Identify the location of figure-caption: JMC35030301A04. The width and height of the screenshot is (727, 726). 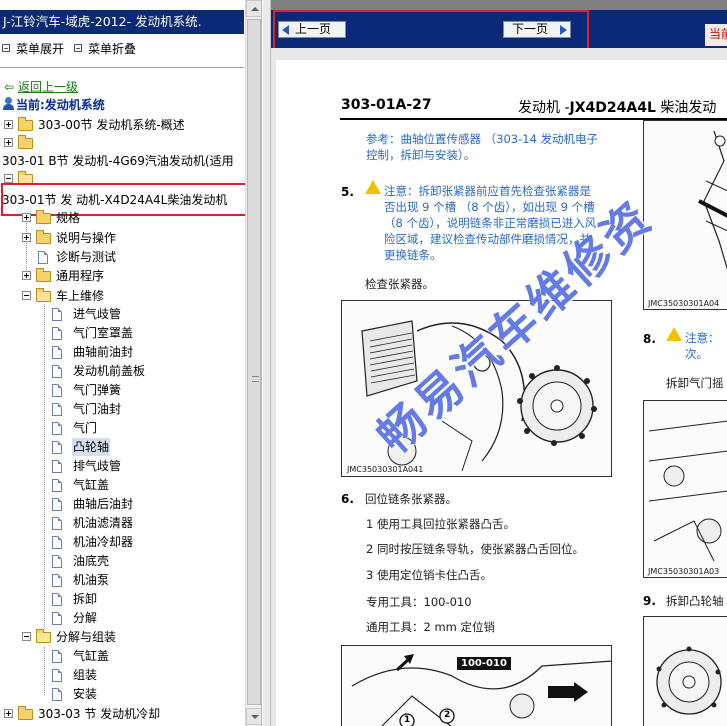
(684, 303).